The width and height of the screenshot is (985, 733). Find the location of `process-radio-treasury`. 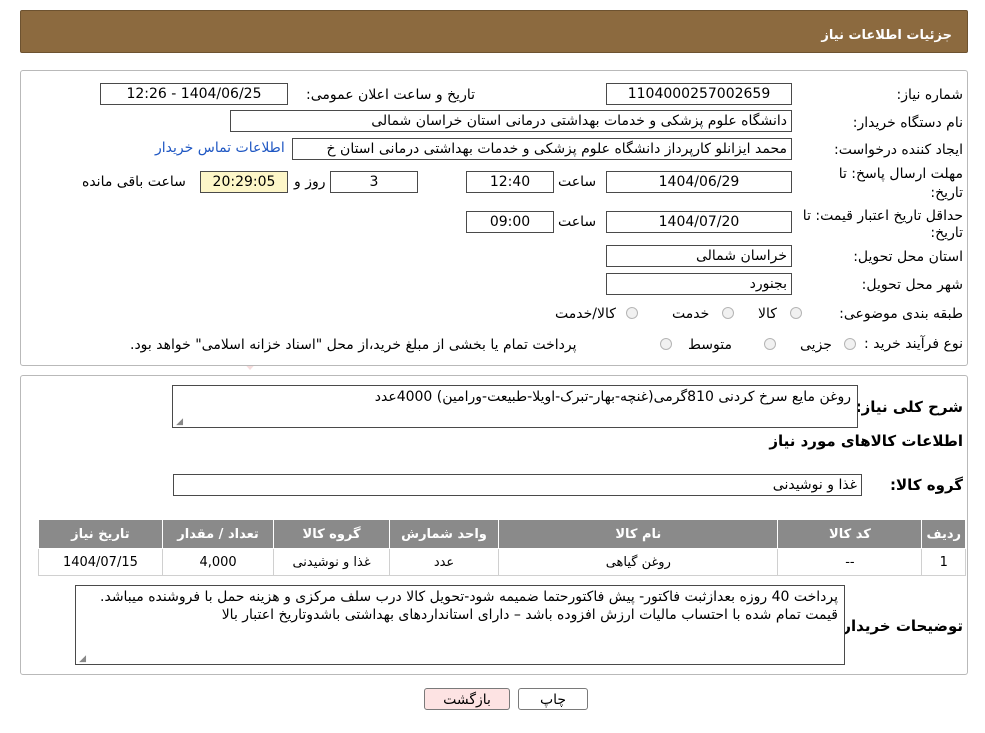

process-radio-treasury is located at coordinates (666, 344).